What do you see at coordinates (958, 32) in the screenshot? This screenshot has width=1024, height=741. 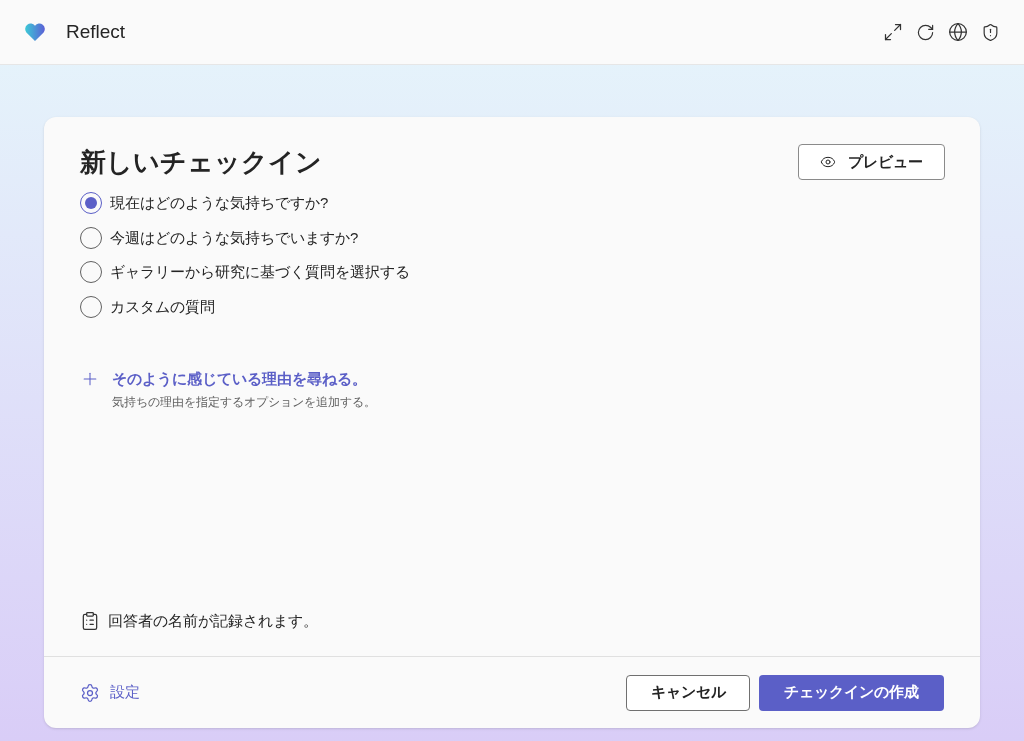 I see `globe-icon` at bounding box center [958, 32].